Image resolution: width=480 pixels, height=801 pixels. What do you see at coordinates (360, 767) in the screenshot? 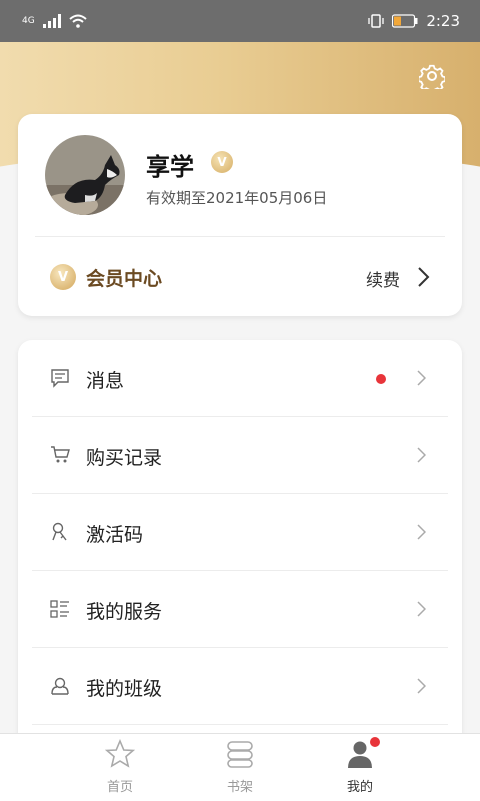
I see `tab-mine: 我的` at bounding box center [360, 767].